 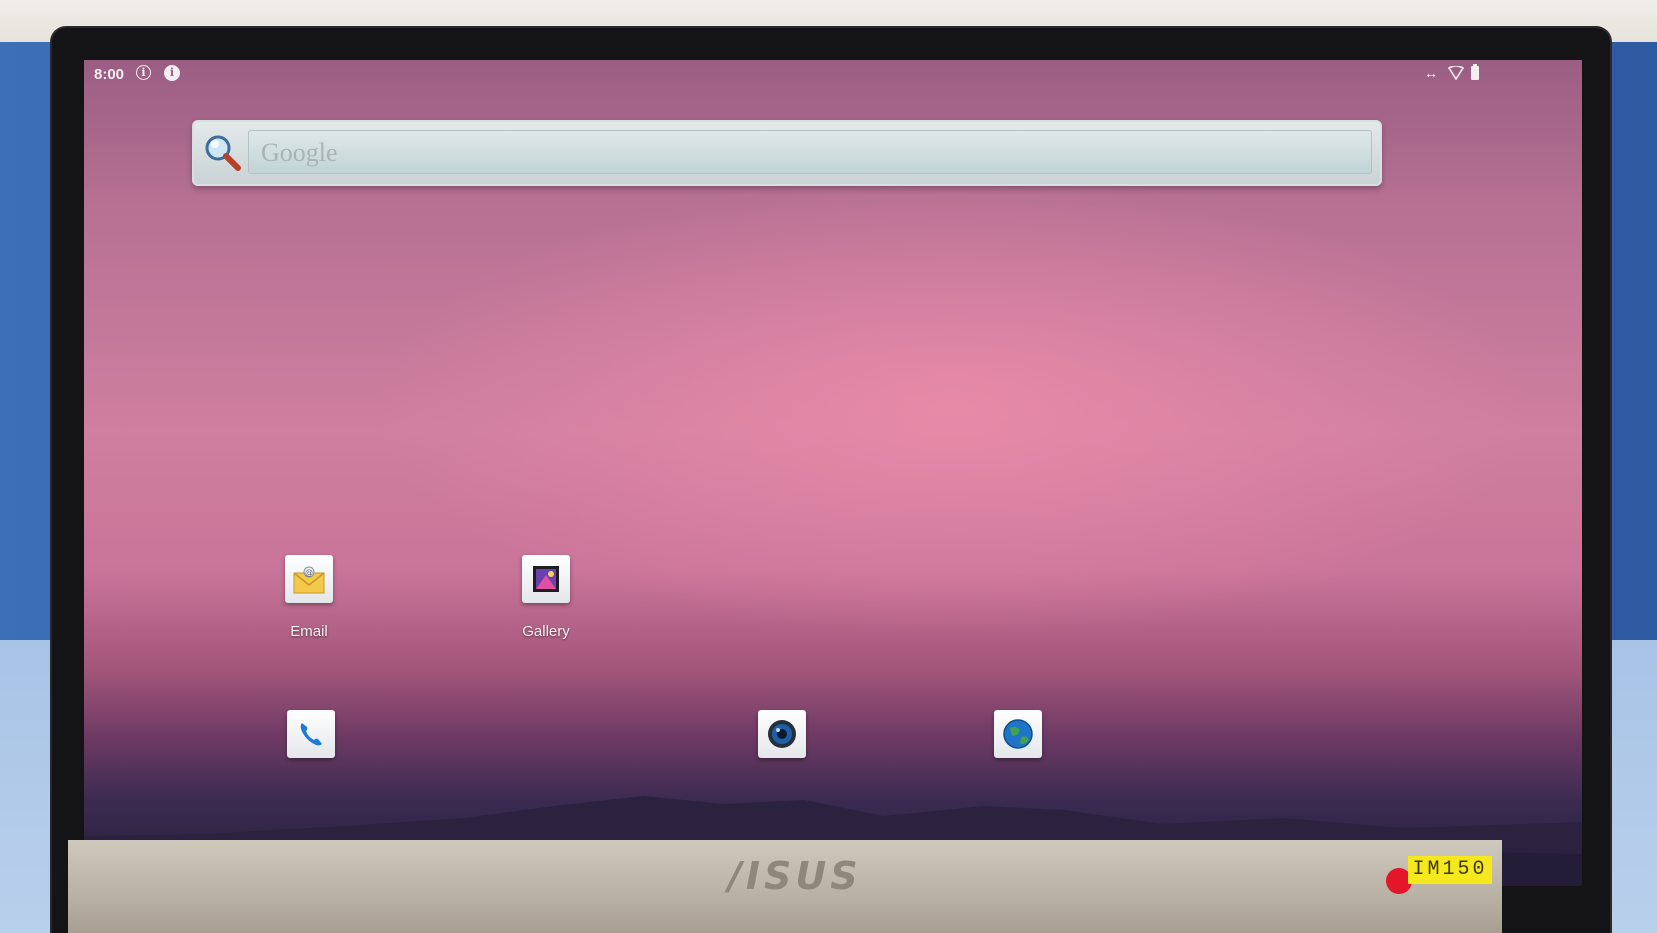 I want to click on phone-icon, so click(x=311, y=734).